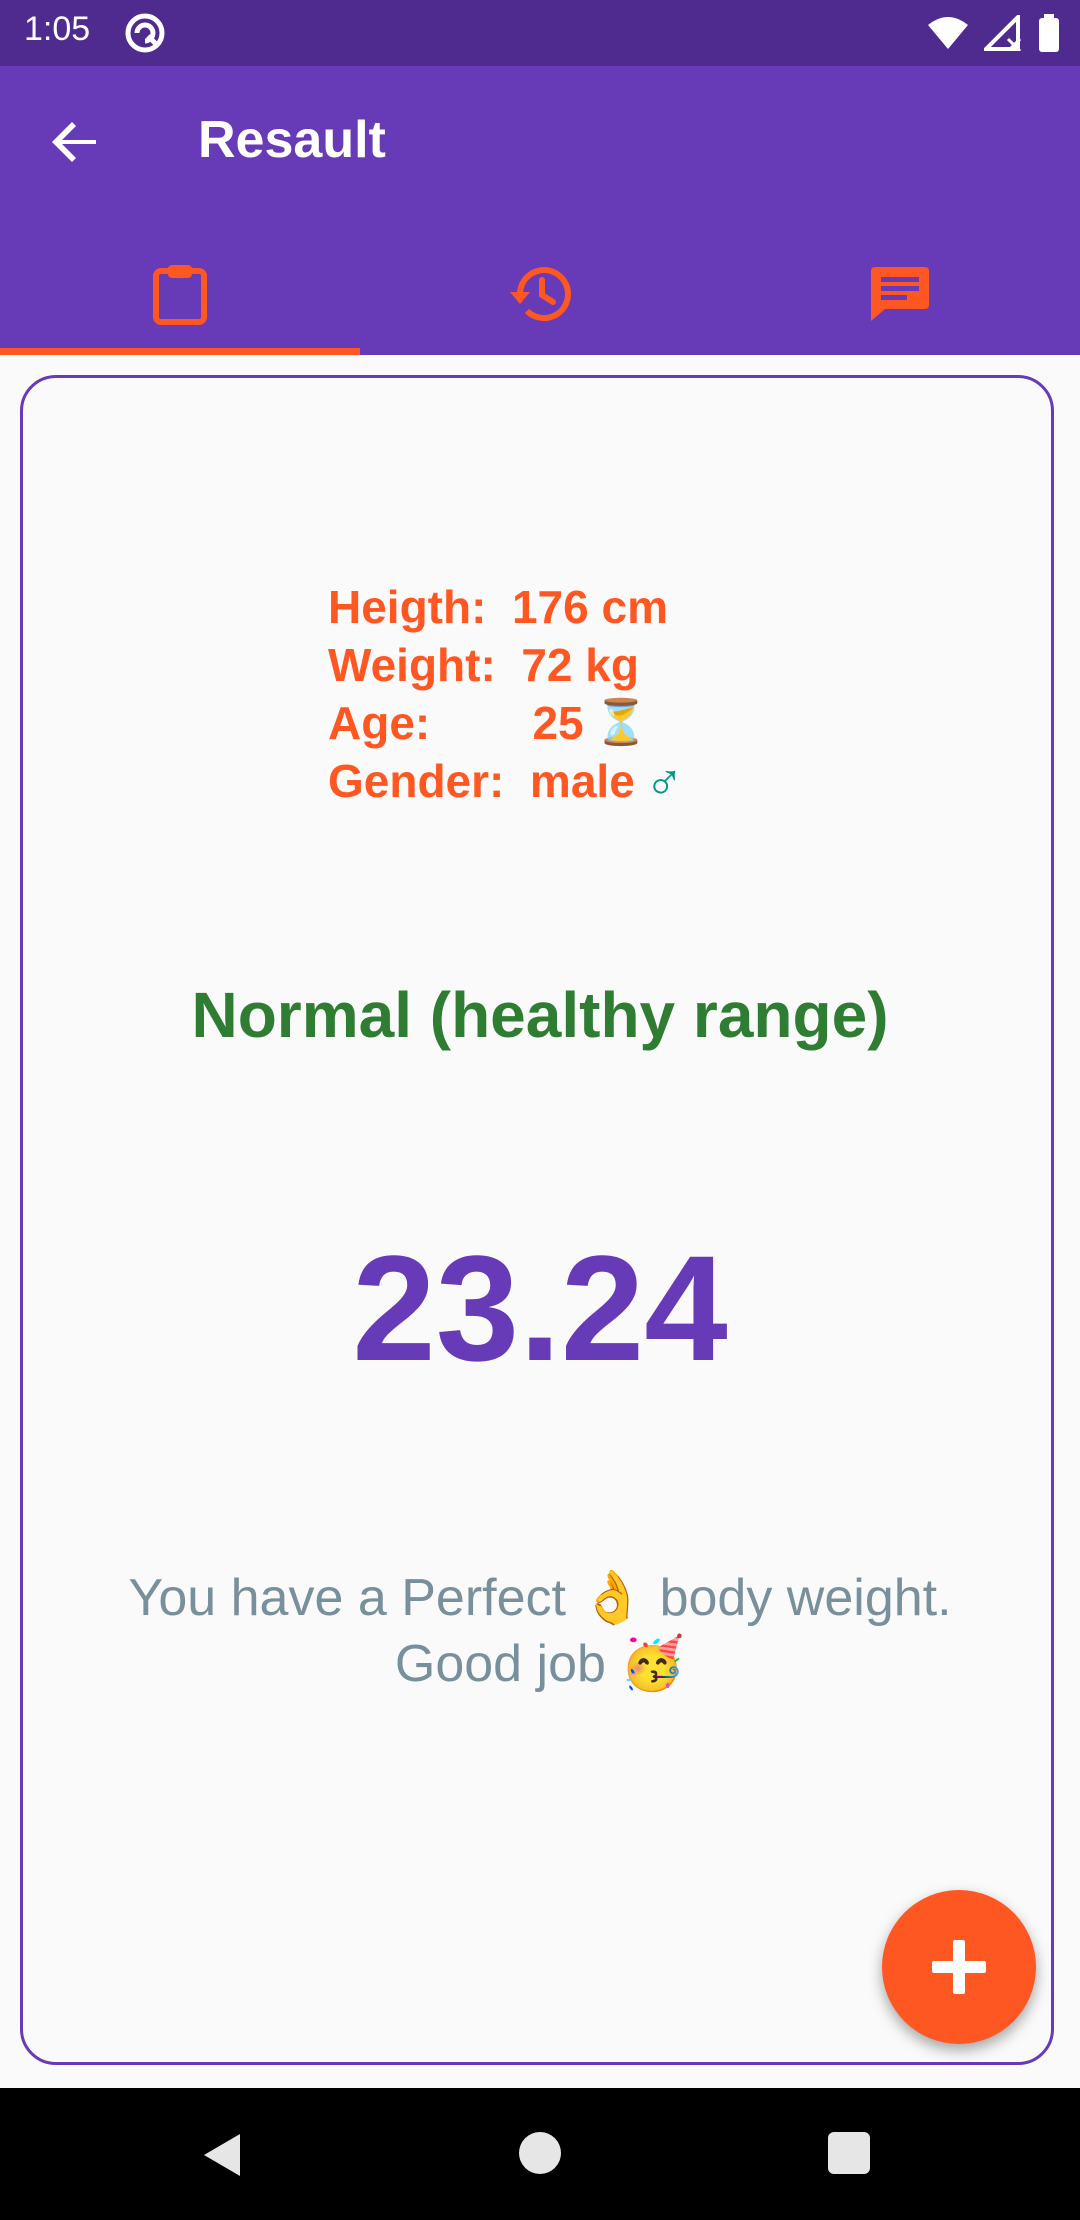 This screenshot has height=2220, width=1080. I want to click on tab-clipboard, so click(180, 293).